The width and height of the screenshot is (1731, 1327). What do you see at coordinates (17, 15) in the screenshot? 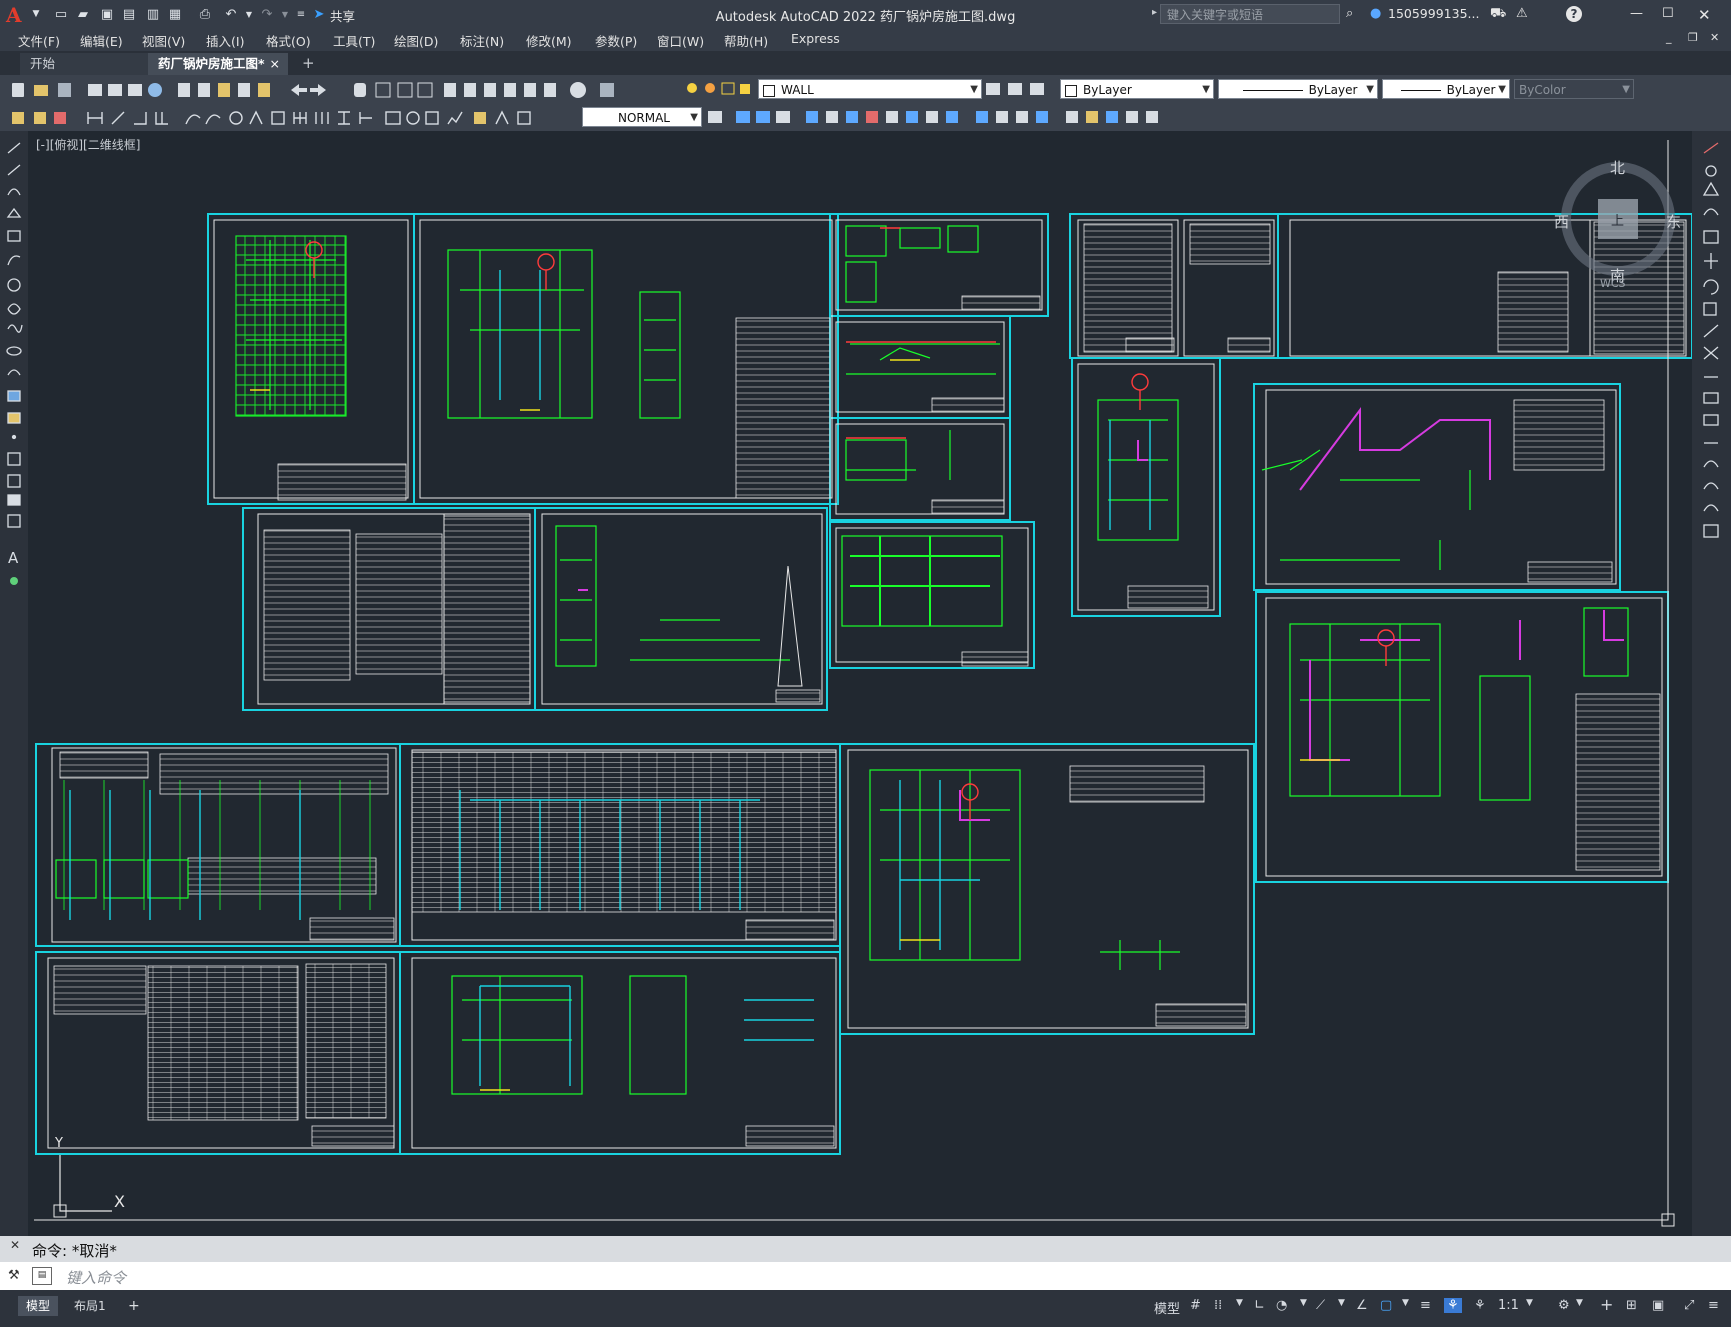
I see `autocad-logo-icon: A` at bounding box center [17, 15].